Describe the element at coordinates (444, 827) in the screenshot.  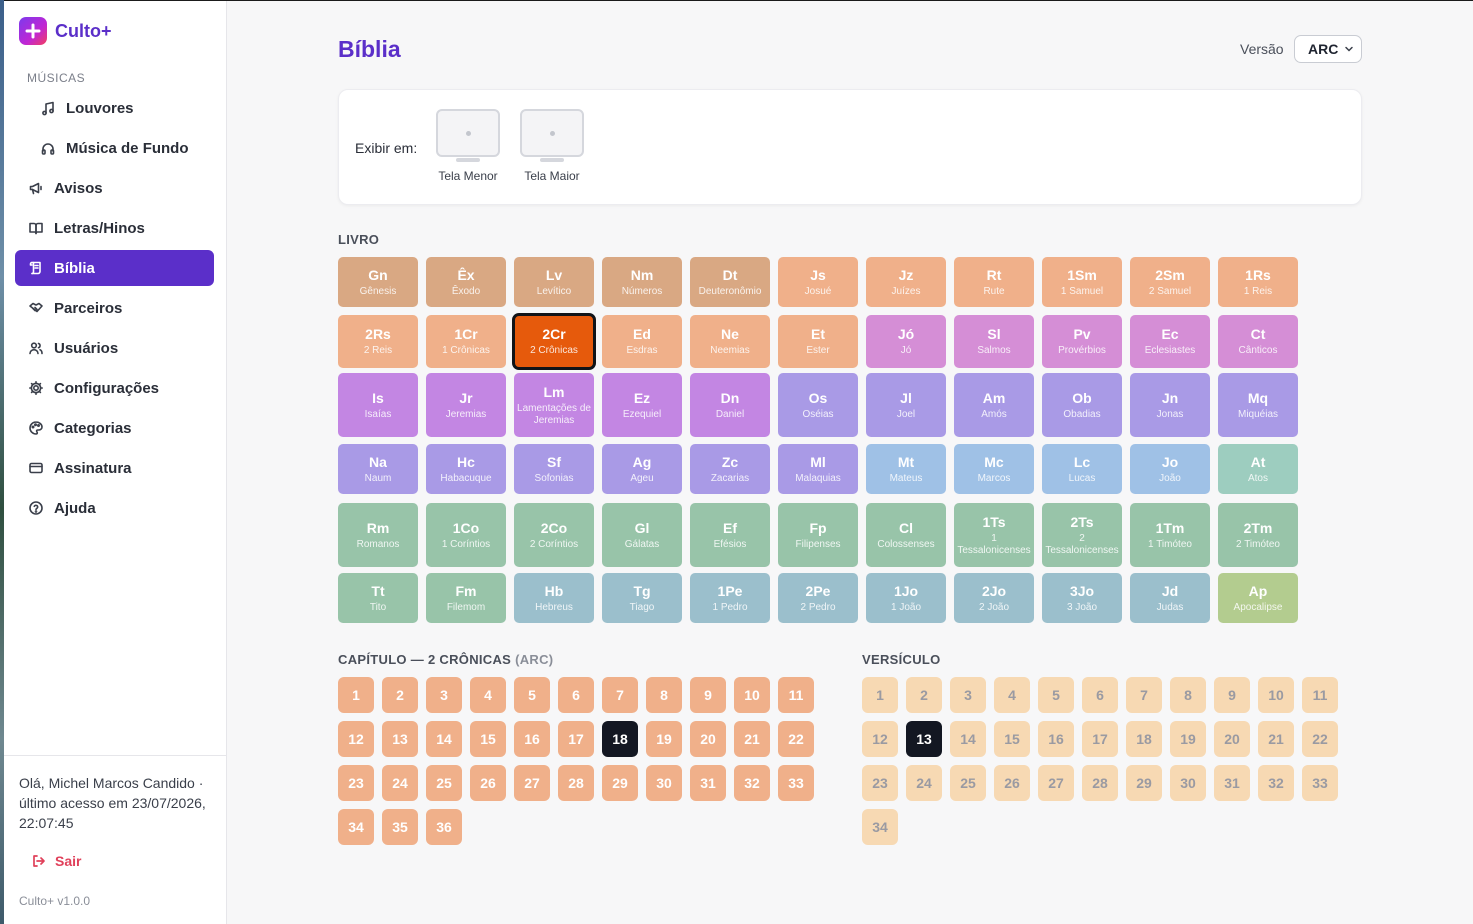
I see `chapter-button: 36` at that location.